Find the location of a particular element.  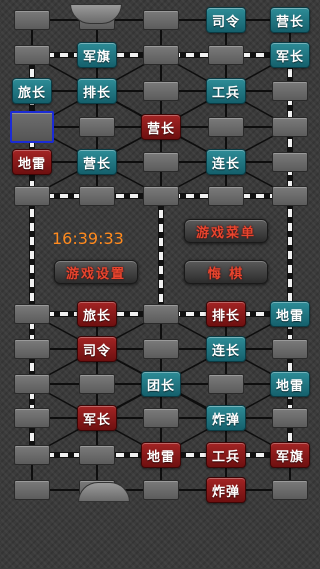

teal-piece: 军旗 is located at coordinates (97, 55).